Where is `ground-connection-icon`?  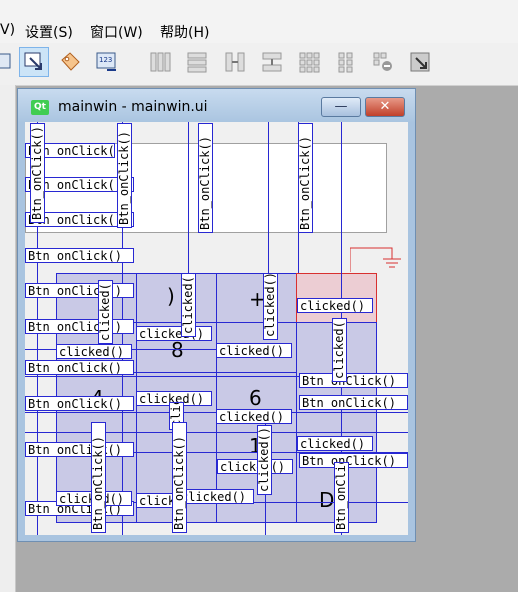
ground-connection-icon is located at coordinates (375, 259).